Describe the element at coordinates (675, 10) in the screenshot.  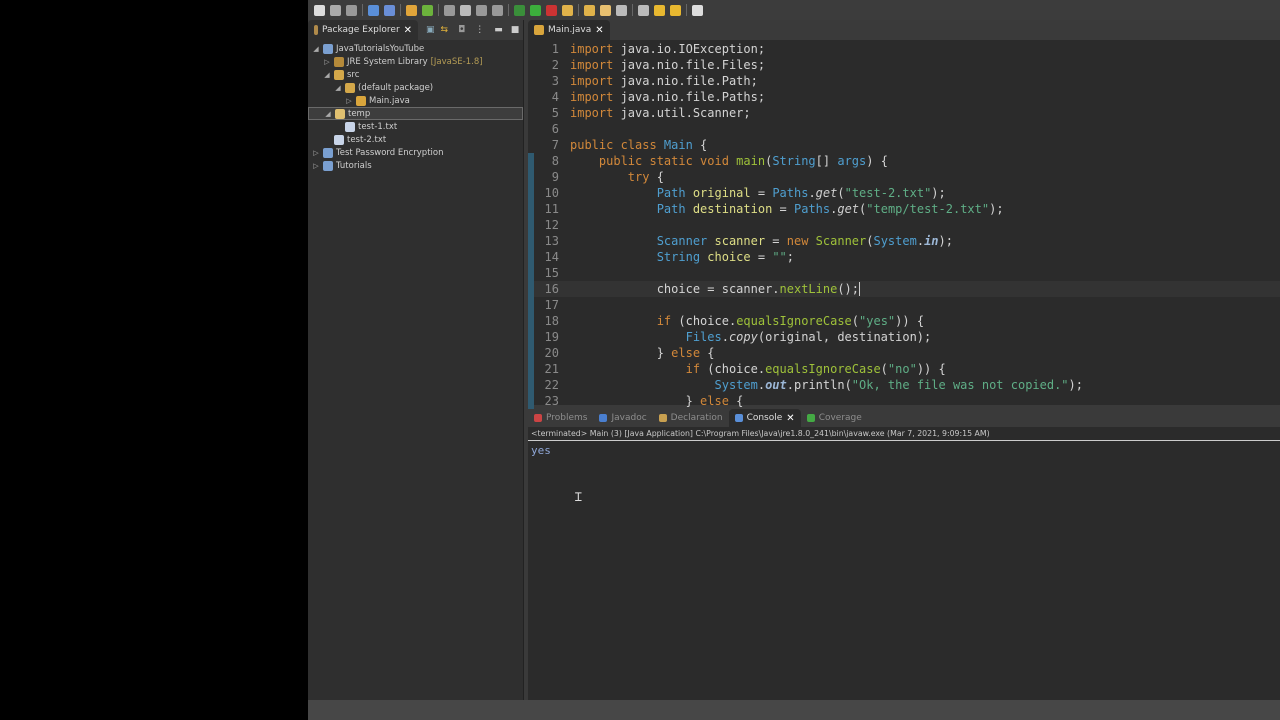
I see `forward-icon` at that location.